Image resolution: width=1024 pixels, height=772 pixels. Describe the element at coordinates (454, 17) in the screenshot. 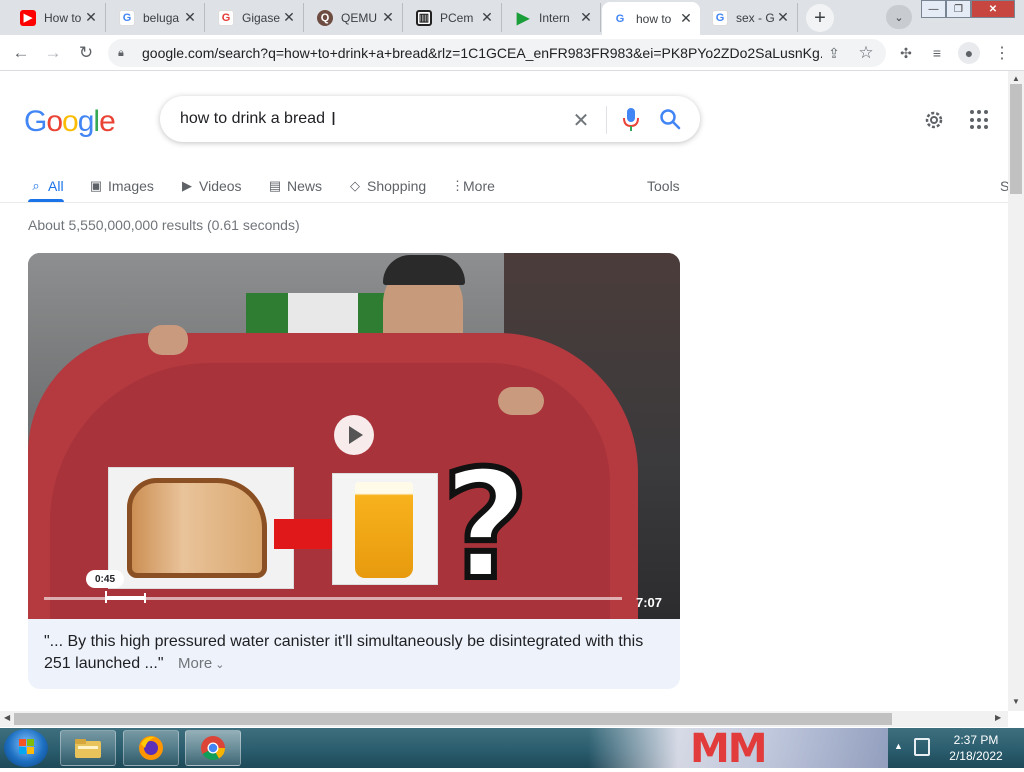

I see `browser-tab-5: ▥ PCem ✕` at that location.